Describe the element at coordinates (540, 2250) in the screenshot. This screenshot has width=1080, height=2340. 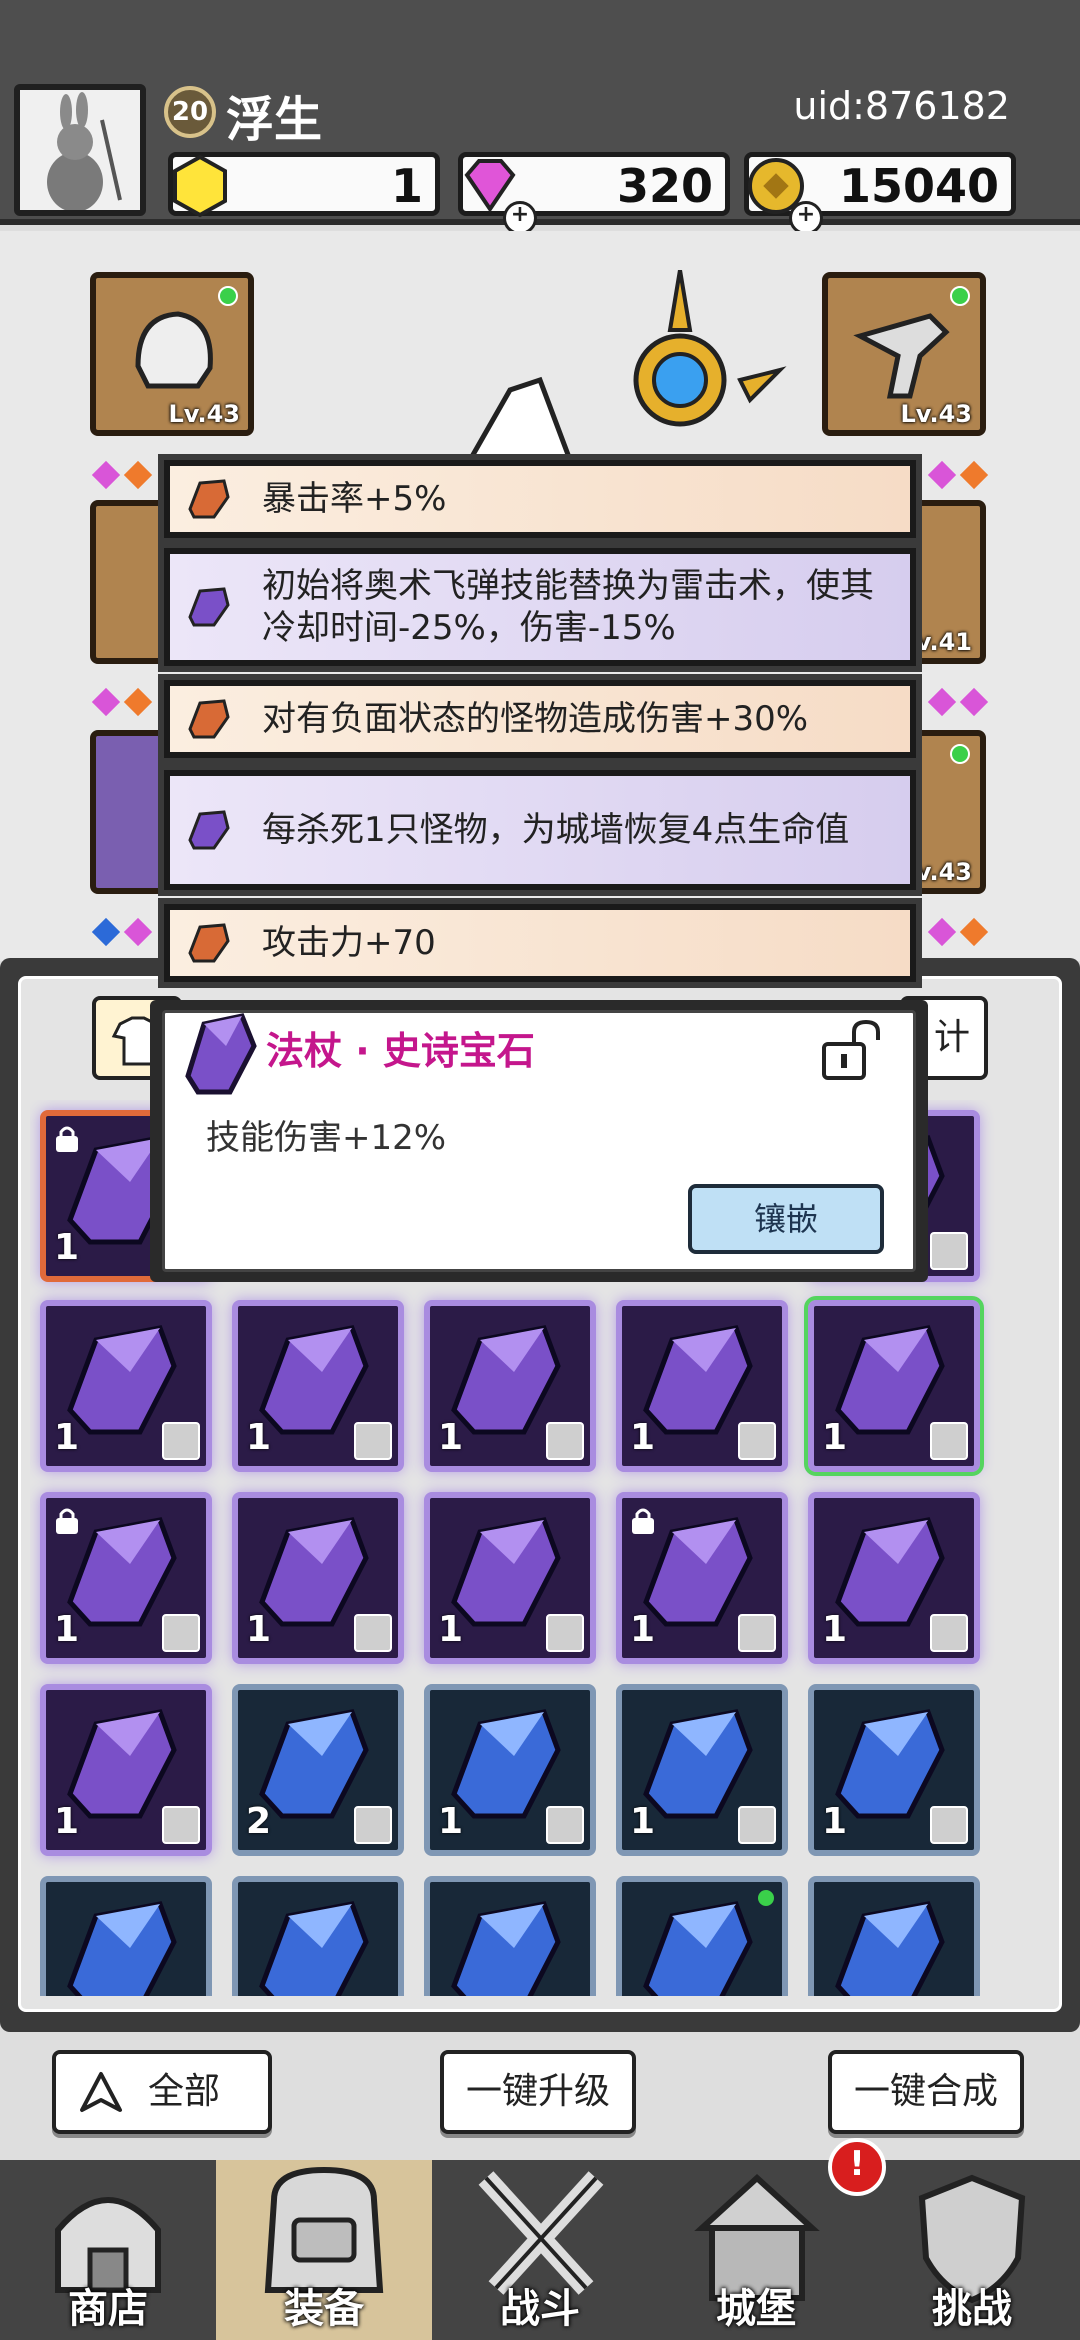
I see `nav-battle: 战斗` at that location.